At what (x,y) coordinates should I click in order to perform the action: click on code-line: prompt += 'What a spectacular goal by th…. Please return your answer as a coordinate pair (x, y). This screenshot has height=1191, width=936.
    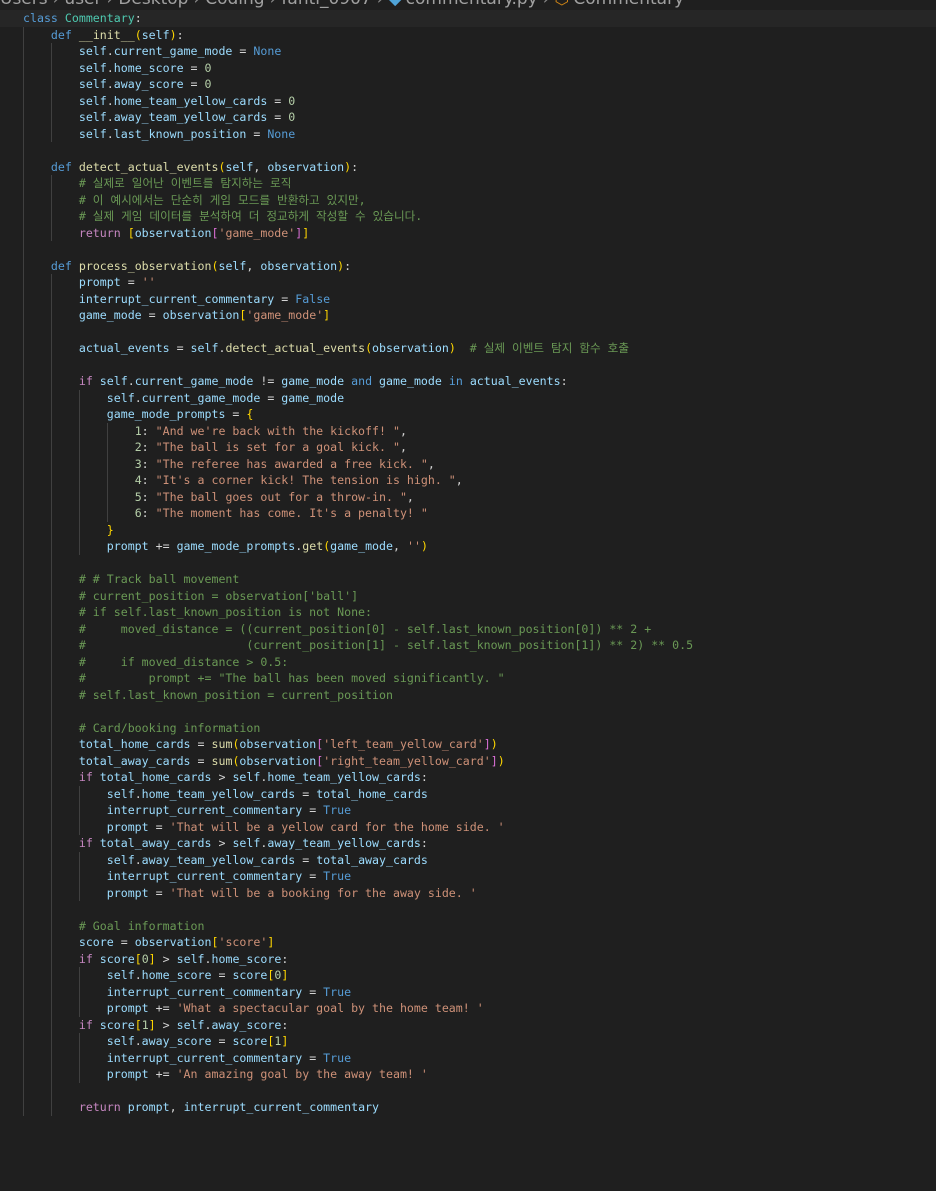
    Looking at the image, I should click on (468, 1008).